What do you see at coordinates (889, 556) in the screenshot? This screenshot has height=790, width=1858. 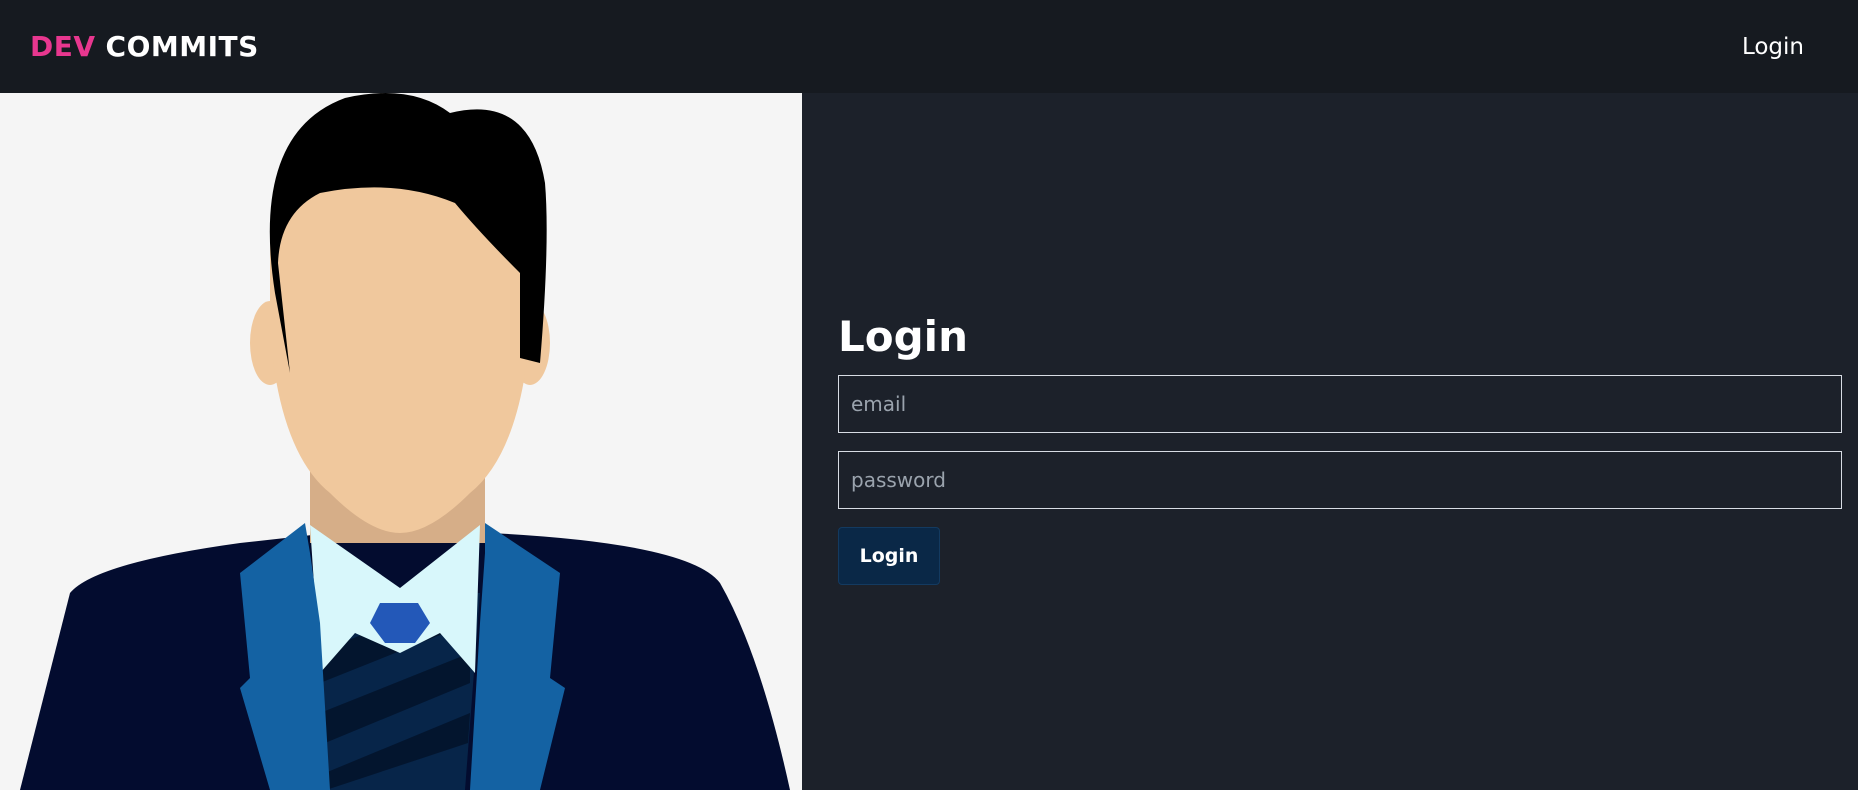 I see `login-submit-button: Login` at bounding box center [889, 556].